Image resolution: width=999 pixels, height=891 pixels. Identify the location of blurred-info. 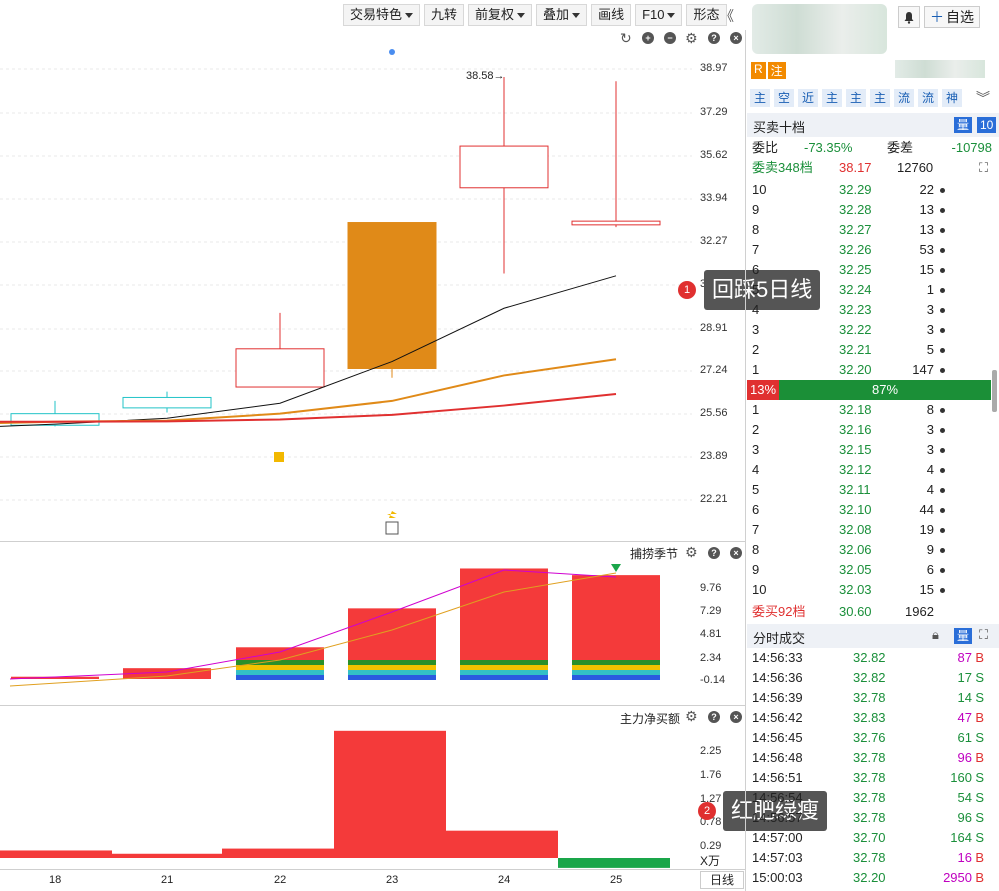
(940, 69).